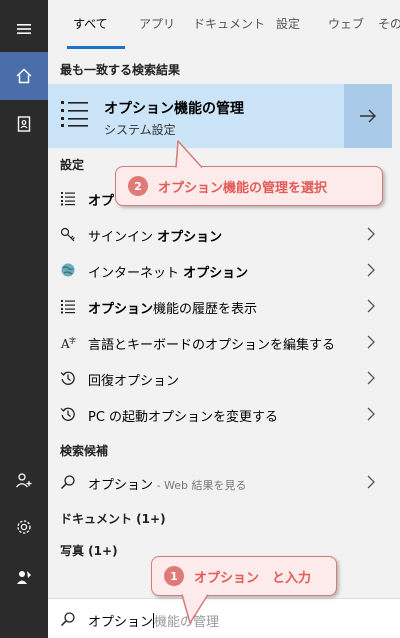 Image resolution: width=400 pixels, height=638 pixels. I want to click on settings-result-label: 言語とキーボードのオプションを編集する, so click(211, 343).